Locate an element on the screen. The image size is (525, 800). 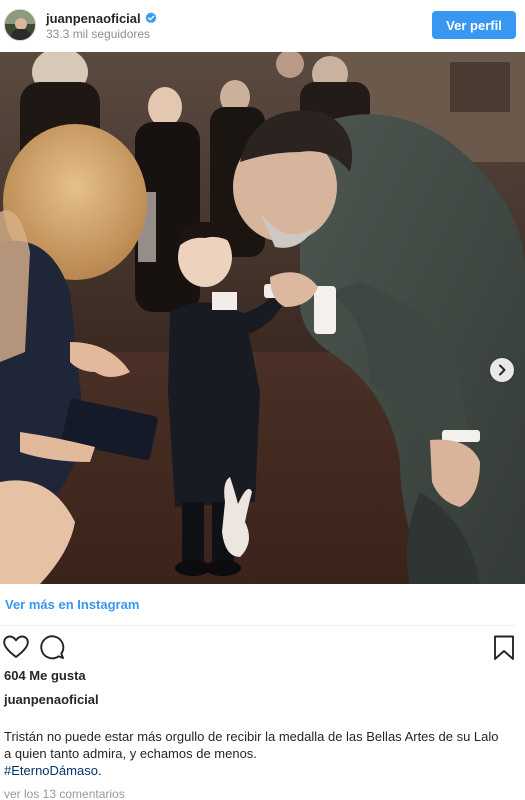
username-row: juanpenaoficial is located at coordinates (101, 18).